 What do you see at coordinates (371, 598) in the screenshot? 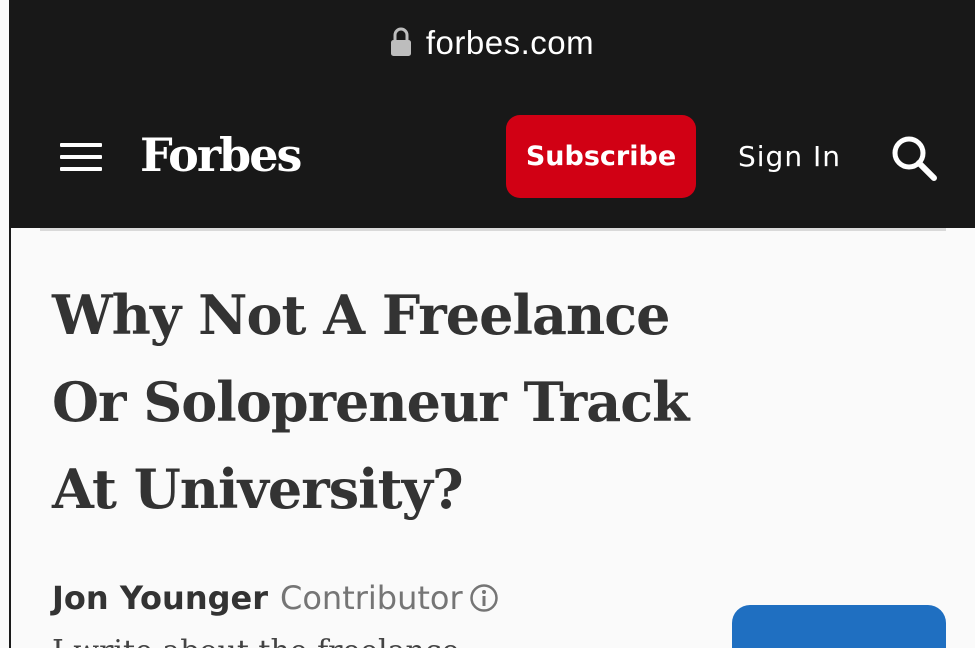
I see `author-role: Contributor` at bounding box center [371, 598].